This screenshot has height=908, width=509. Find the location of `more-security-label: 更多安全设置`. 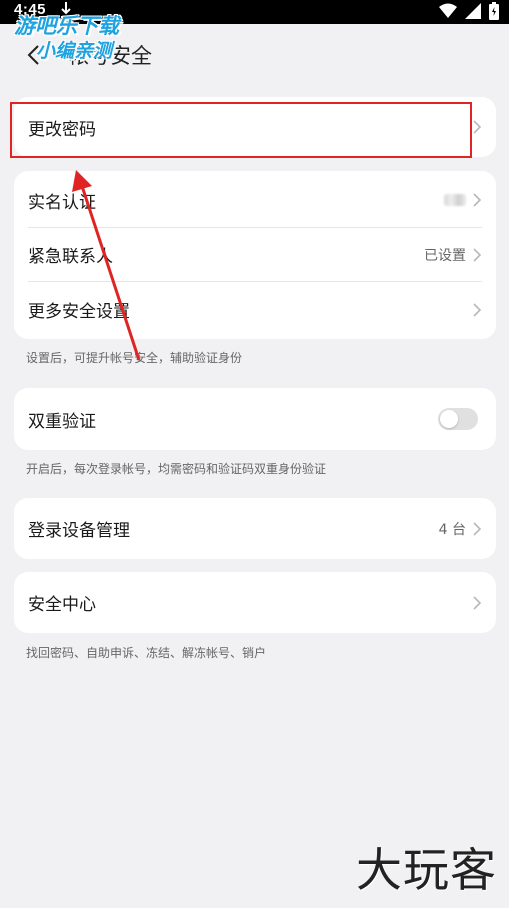

more-security-label: 更多安全设置 is located at coordinates (79, 312).